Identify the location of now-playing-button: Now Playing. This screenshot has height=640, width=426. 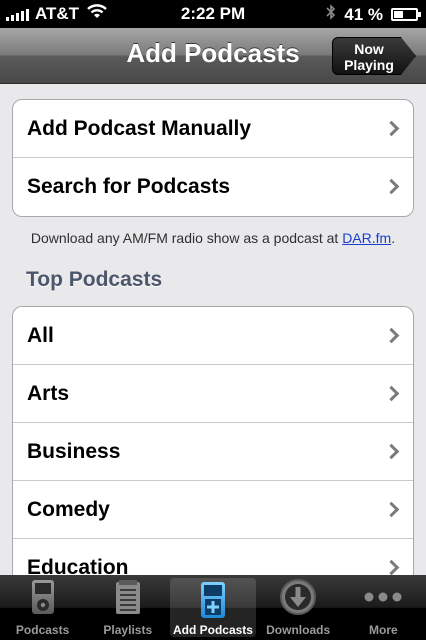
(374, 56).